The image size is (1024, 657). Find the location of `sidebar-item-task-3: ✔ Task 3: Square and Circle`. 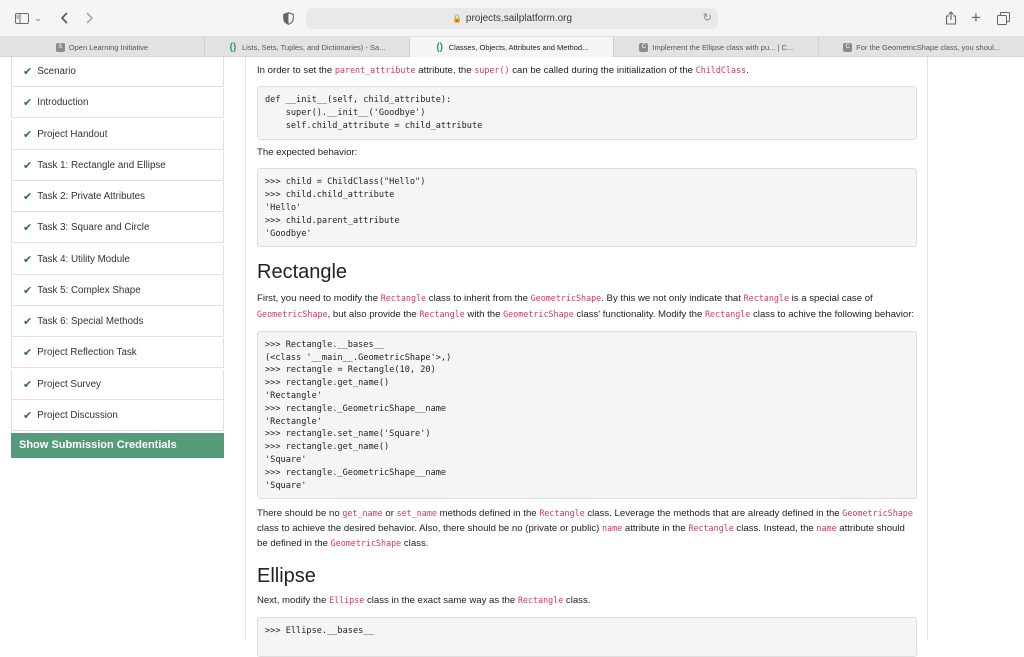

sidebar-item-task-3: ✔ Task 3: Square and Circle is located at coordinates (117, 228).